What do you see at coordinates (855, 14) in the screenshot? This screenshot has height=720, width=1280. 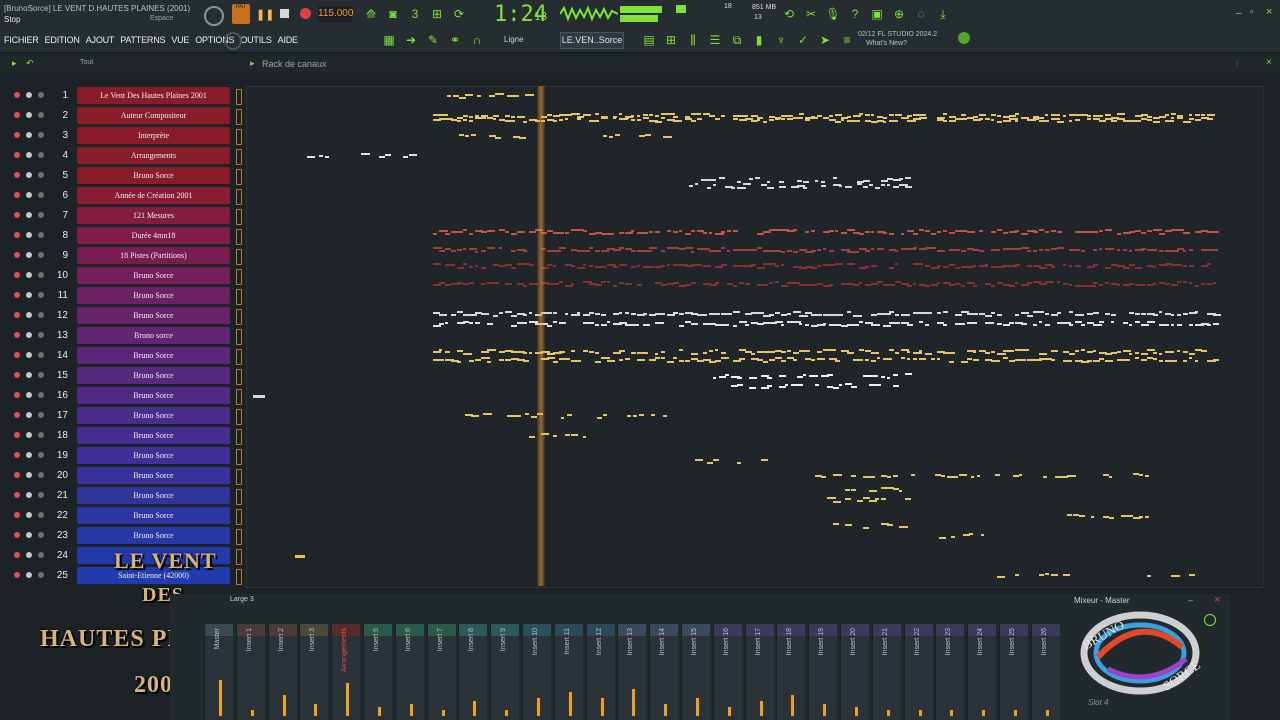 I see `help-icon: ?` at bounding box center [855, 14].